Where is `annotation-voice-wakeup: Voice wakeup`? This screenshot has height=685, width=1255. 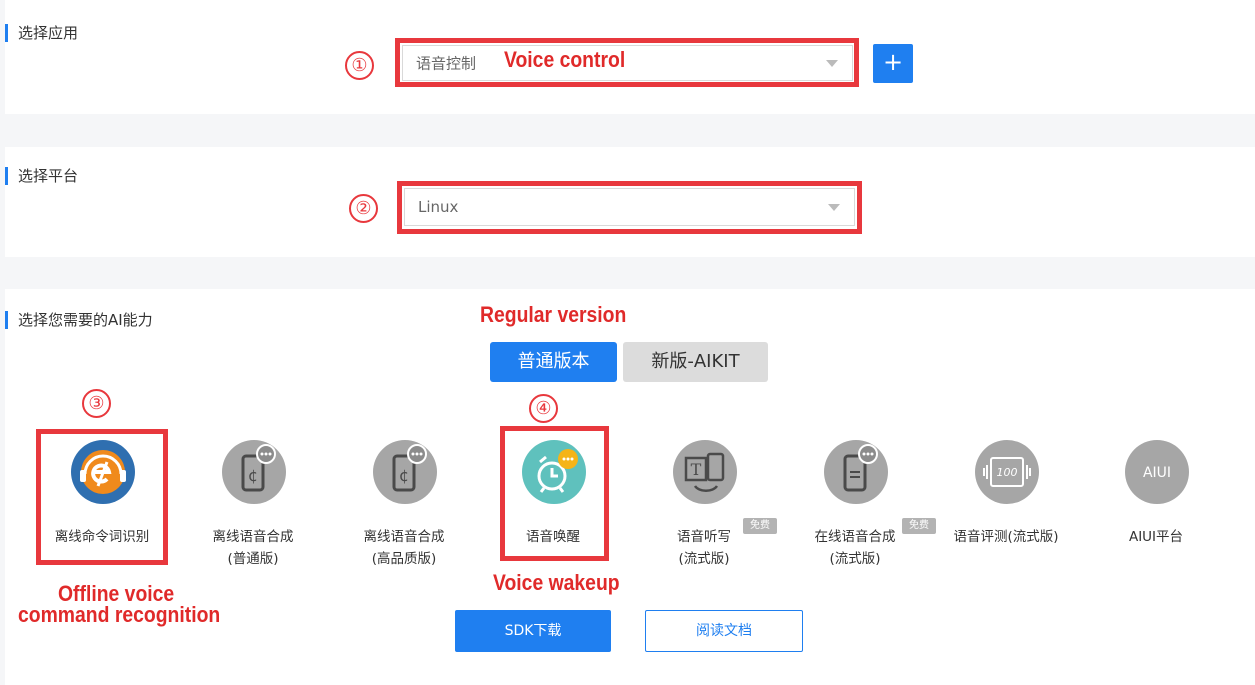 annotation-voice-wakeup: Voice wakeup is located at coordinates (556, 582).